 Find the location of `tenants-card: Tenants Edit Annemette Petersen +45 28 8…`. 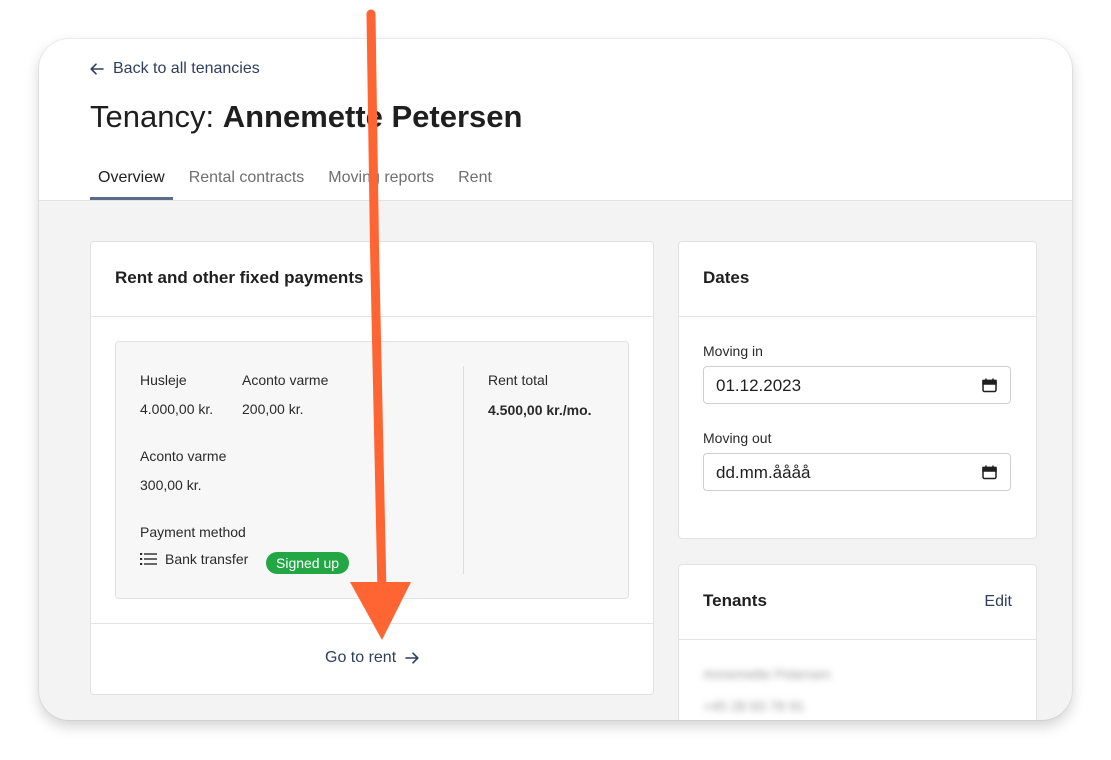

tenants-card: Tenants Edit Annemette Petersen +45 28 8… is located at coordinates (857, 642).